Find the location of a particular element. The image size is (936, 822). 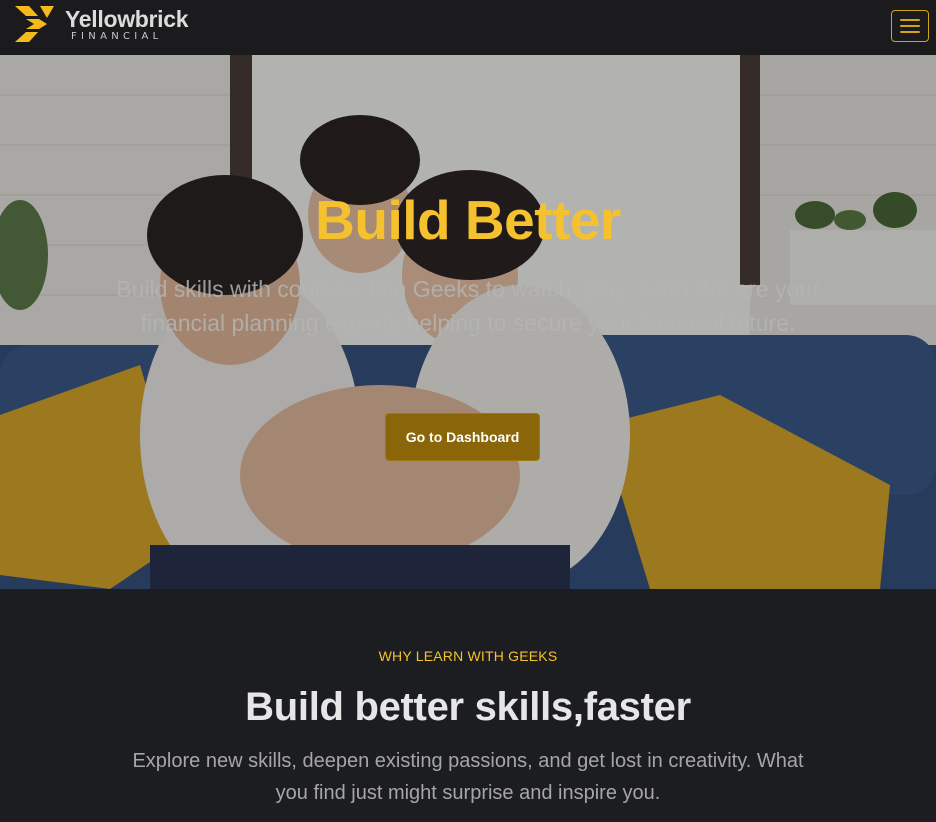

hamburger-menu-button is located at coordinates (910, 26).